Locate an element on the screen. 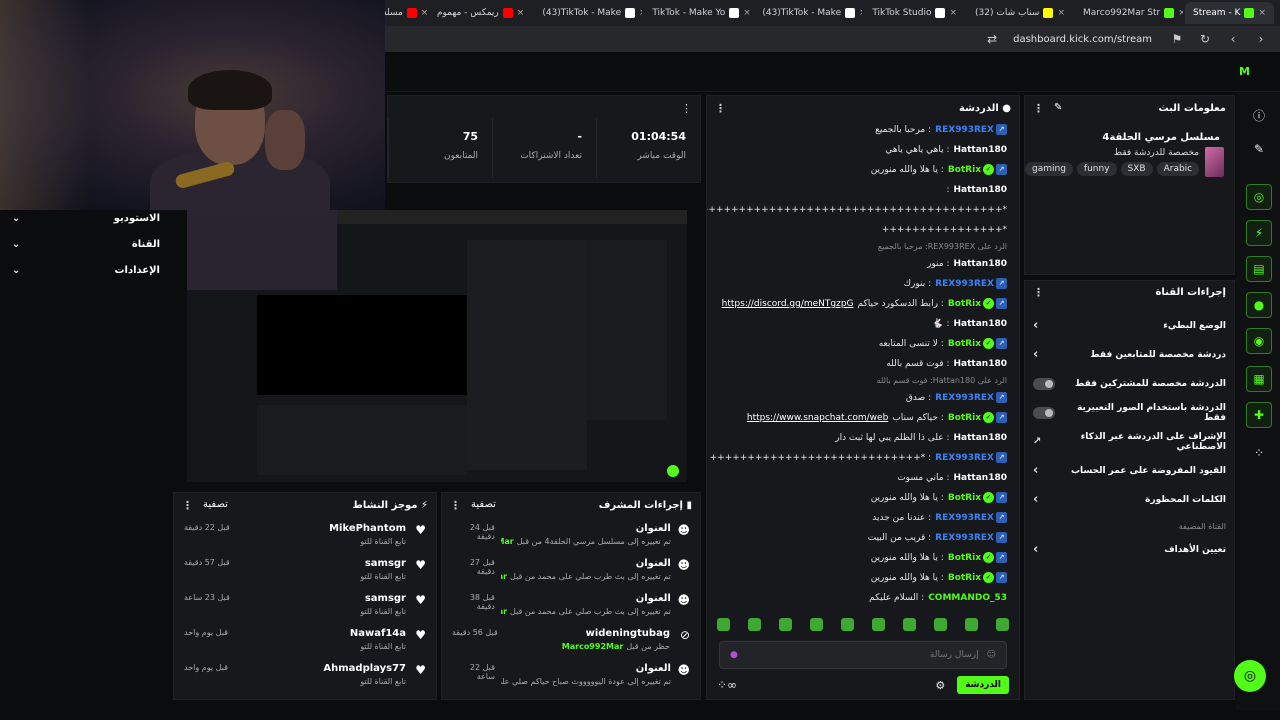 The width and height of the screenshot is (1280, 720). activity-username: MikePhantom is located at coordinates (367, 528).